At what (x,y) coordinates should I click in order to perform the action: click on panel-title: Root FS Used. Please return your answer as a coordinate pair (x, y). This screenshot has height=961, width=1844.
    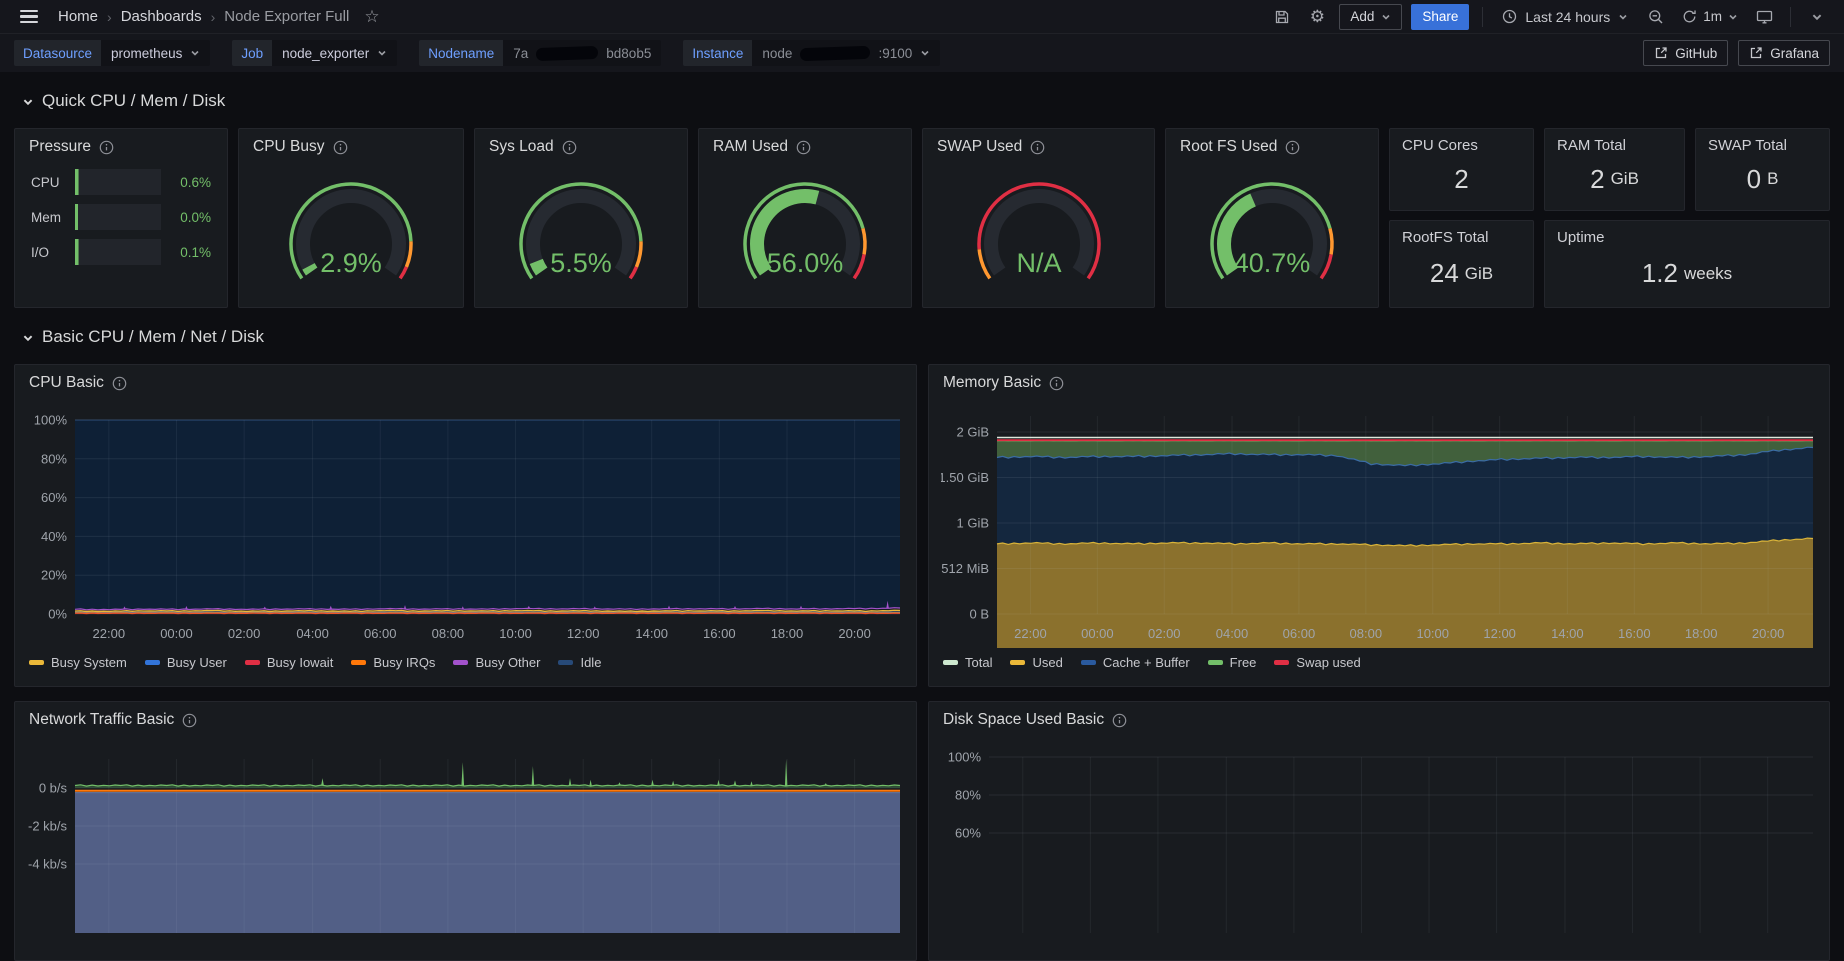
    Looking at the image, I should click on (1228, 147).